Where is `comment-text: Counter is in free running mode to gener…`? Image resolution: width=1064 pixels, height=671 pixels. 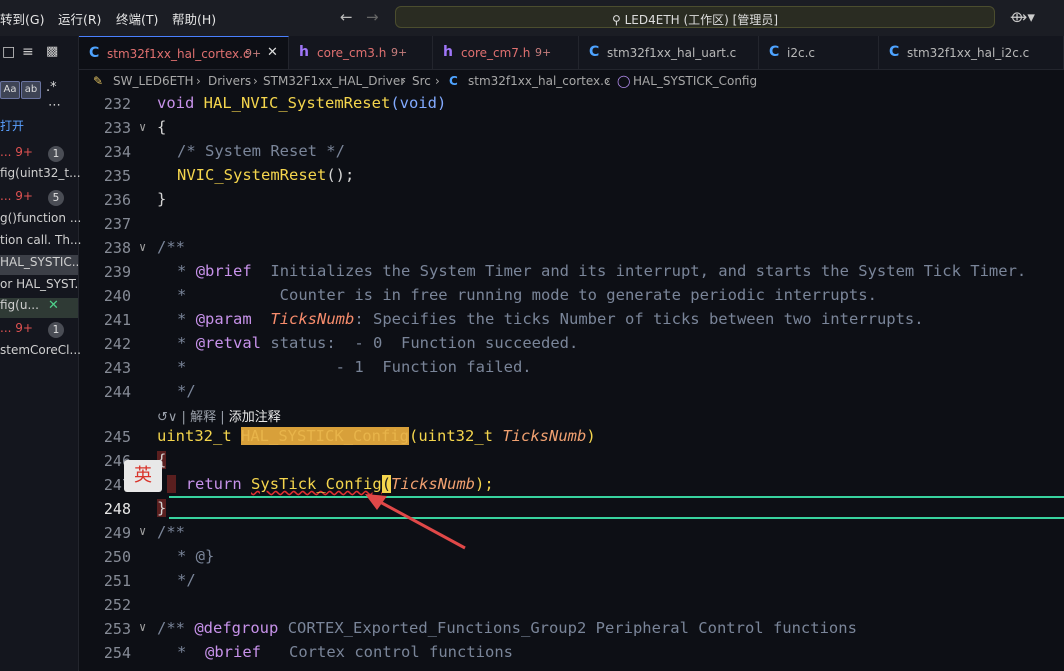 comment-text: Counter is in free running mode to gener… is located at coordinates (578, 295).